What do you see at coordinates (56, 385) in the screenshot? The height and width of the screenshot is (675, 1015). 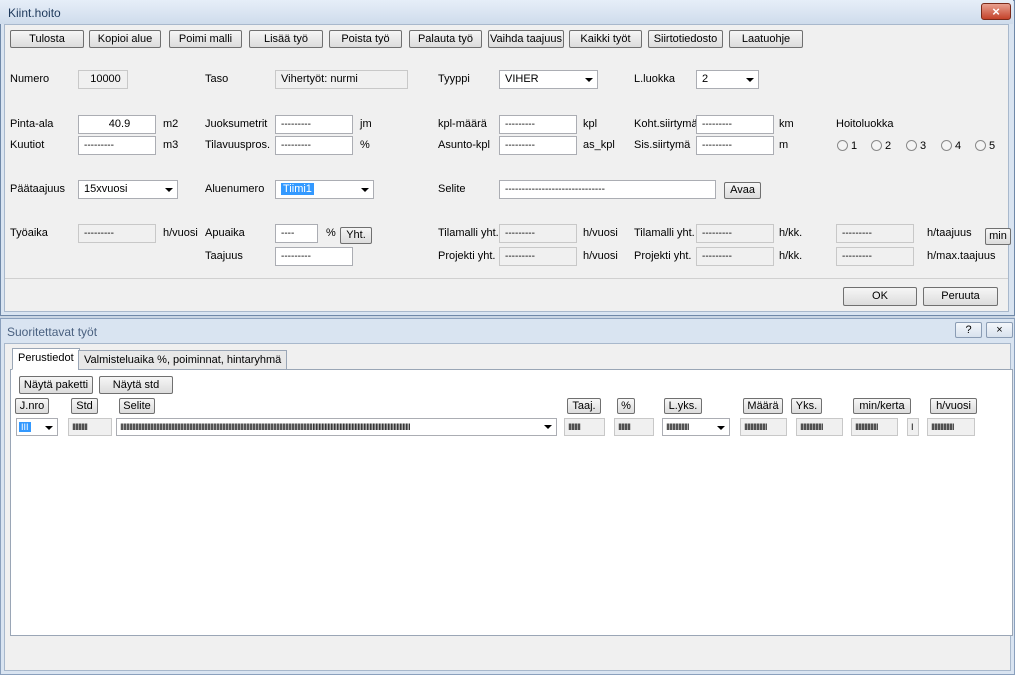 I see `nayta-paketti-button: Näytä paketti` at bounding box center [56, 385].